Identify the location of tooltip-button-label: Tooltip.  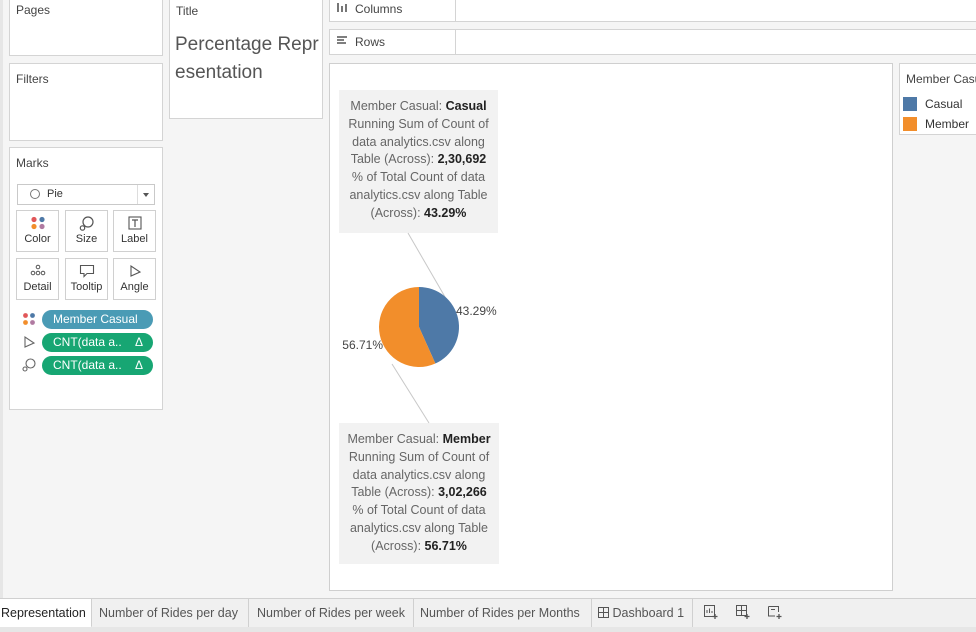
(86, 287).